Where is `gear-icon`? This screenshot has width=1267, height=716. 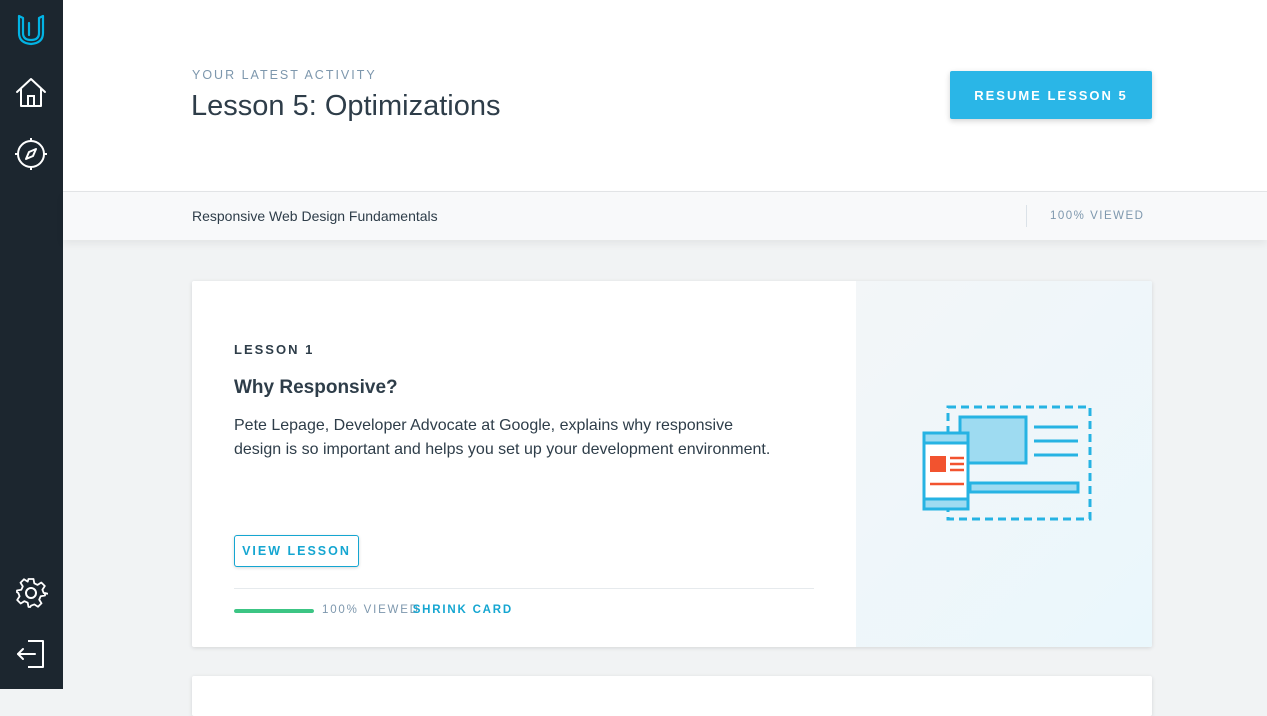 gear-icon is located at coordinates (31, 593).